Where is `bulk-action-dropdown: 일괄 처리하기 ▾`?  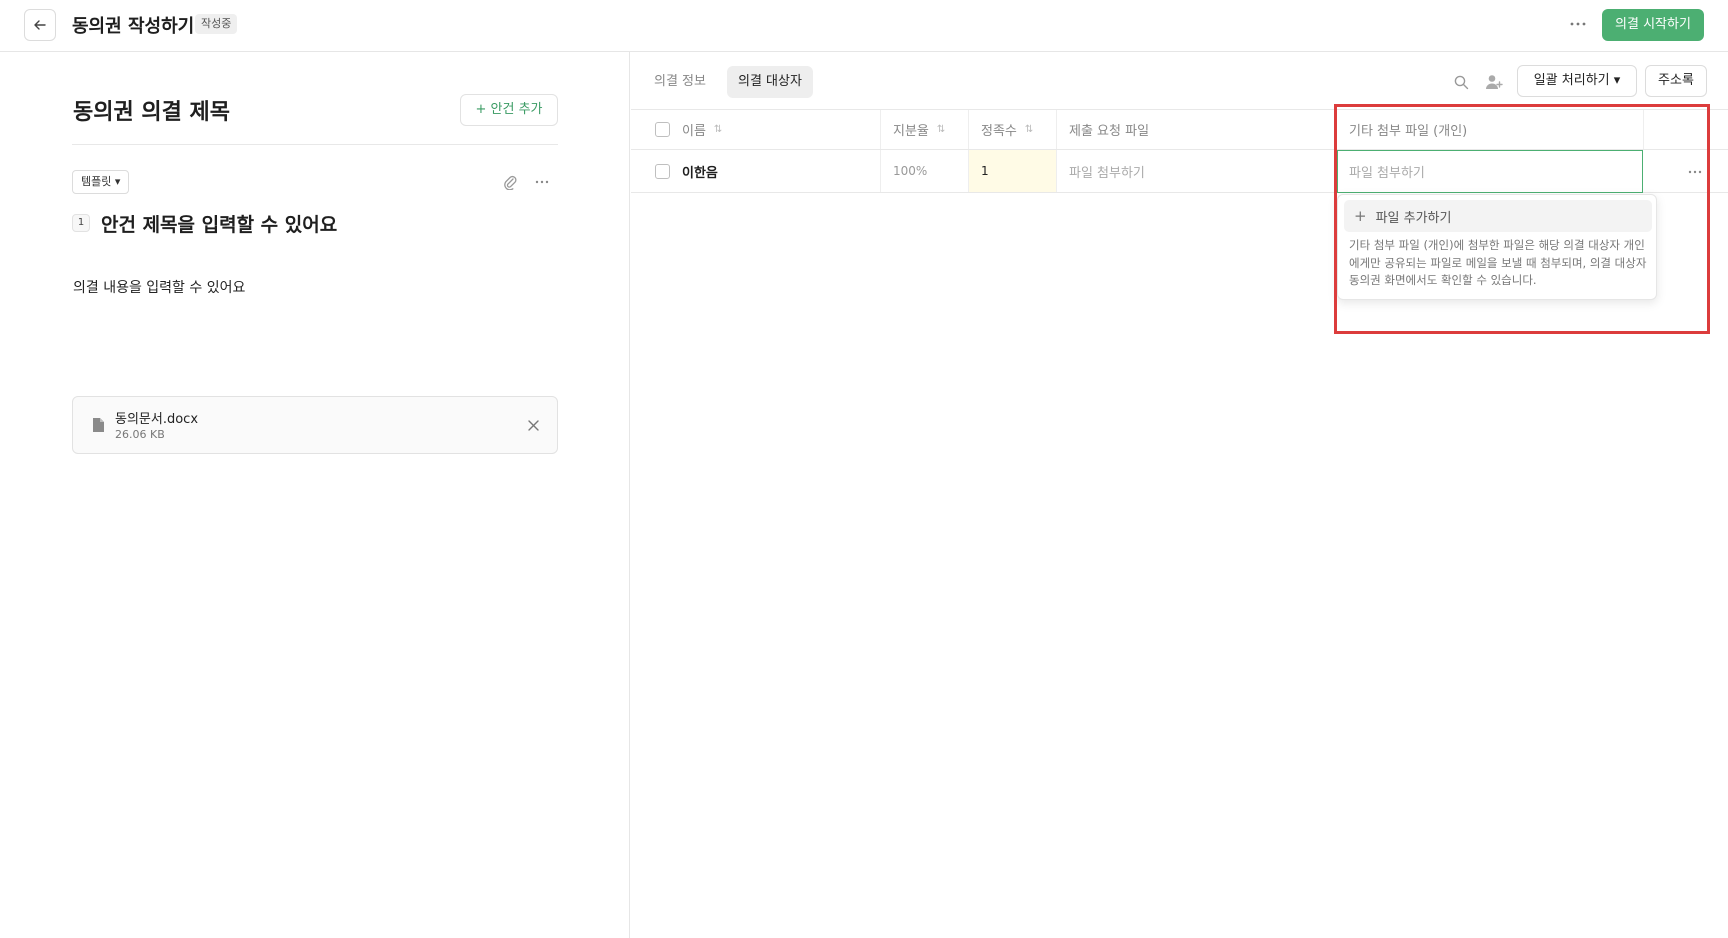 bulk-action-dropdown: 일괄 처리하기 ▾ is located at coordinates (1577, 81).